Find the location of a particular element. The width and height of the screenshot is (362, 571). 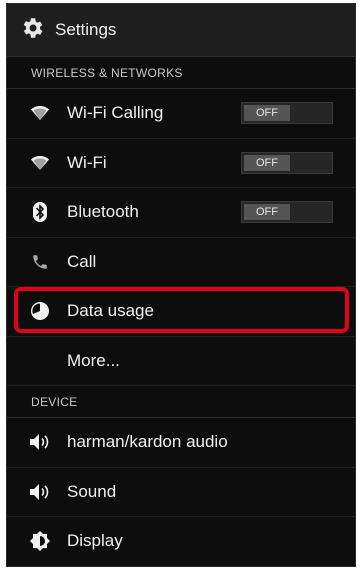

wifi-toggle: OFF is located at coordinates (287, 162).